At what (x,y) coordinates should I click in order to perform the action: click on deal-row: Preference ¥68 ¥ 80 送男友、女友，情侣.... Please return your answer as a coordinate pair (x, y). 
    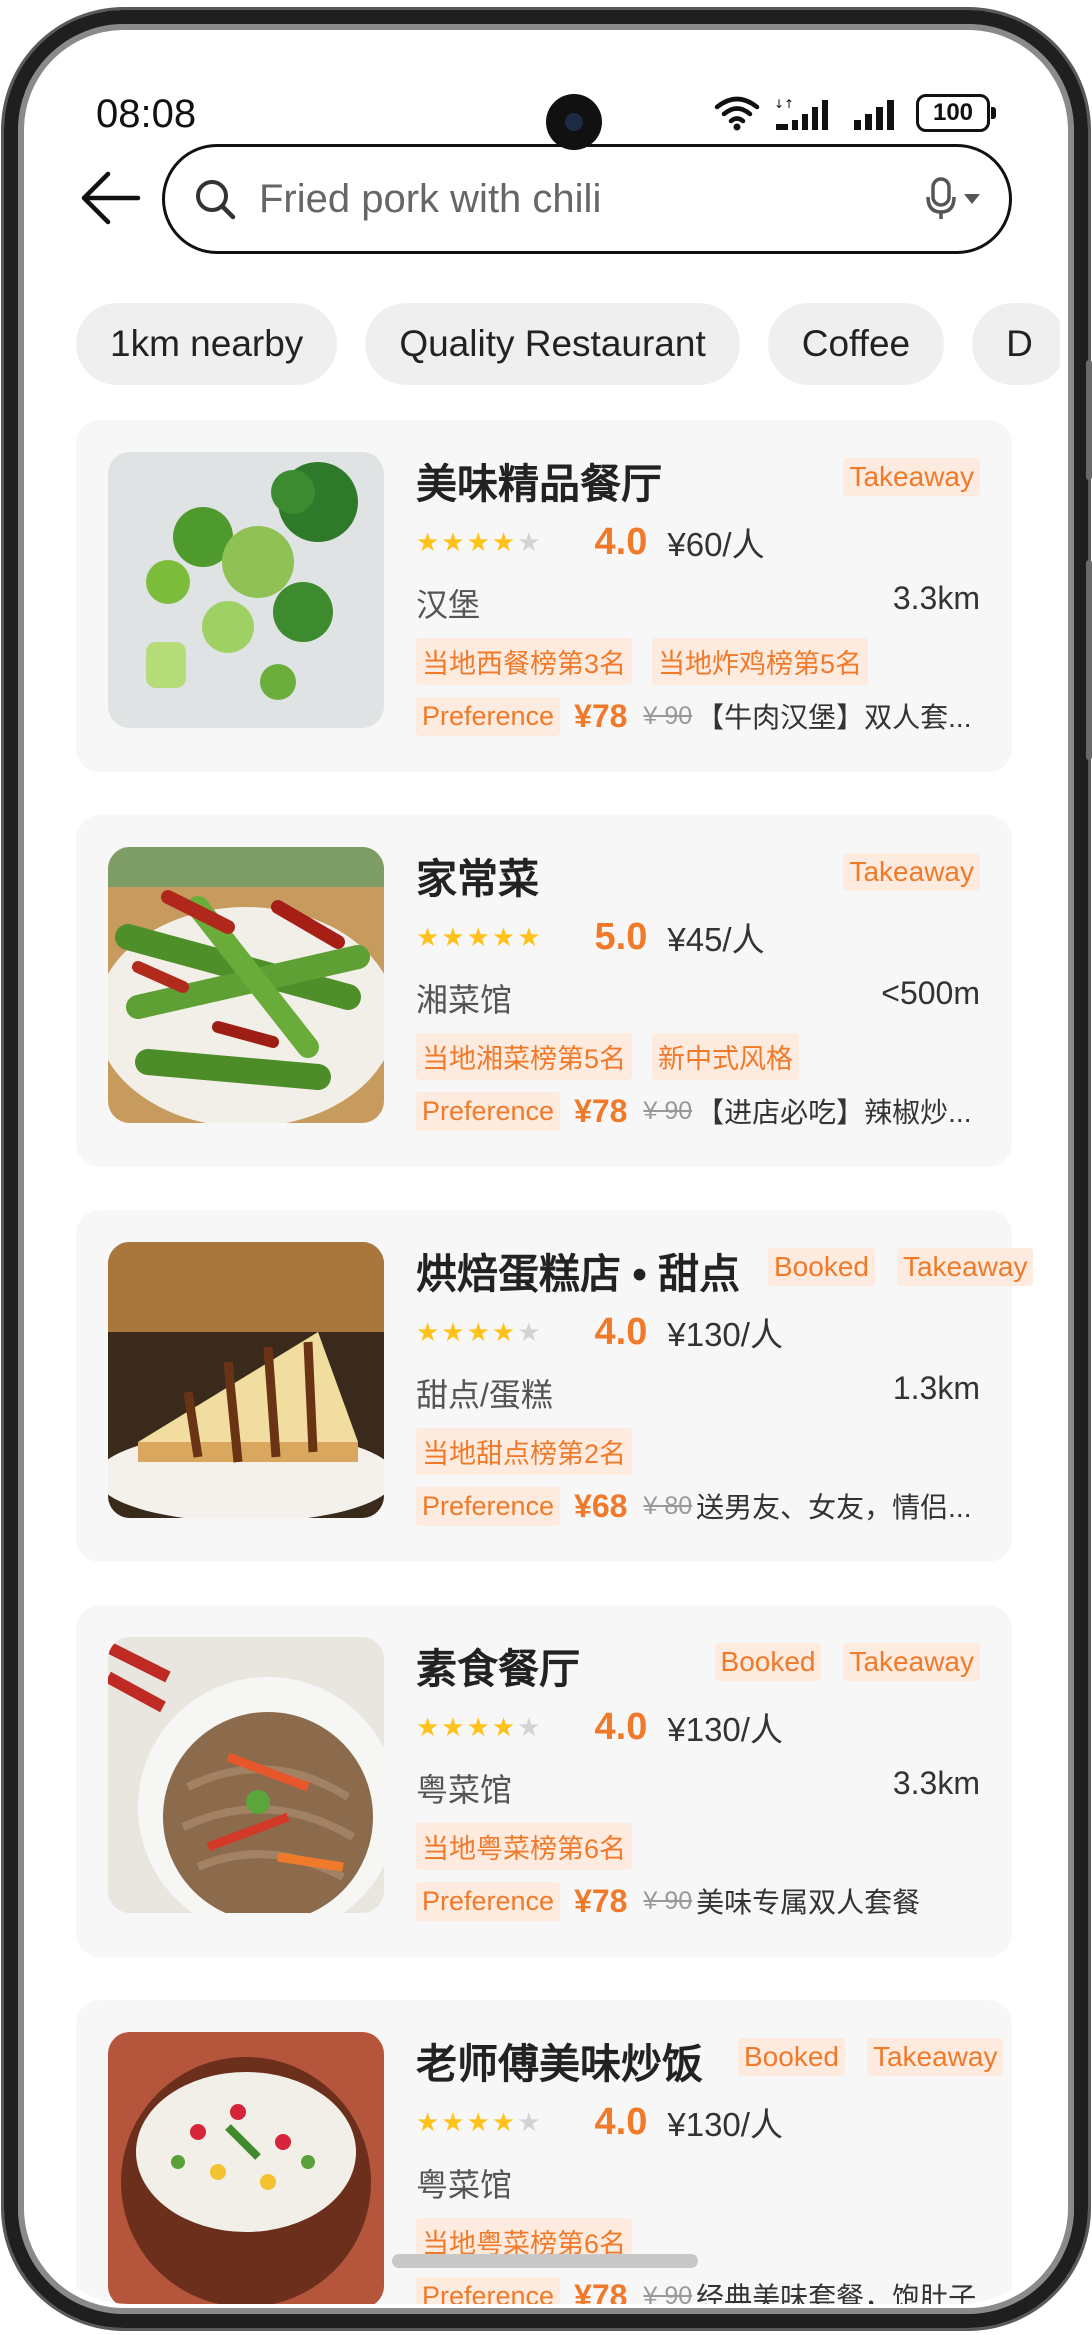
    Looking at the image, I should click on (703, 1506).